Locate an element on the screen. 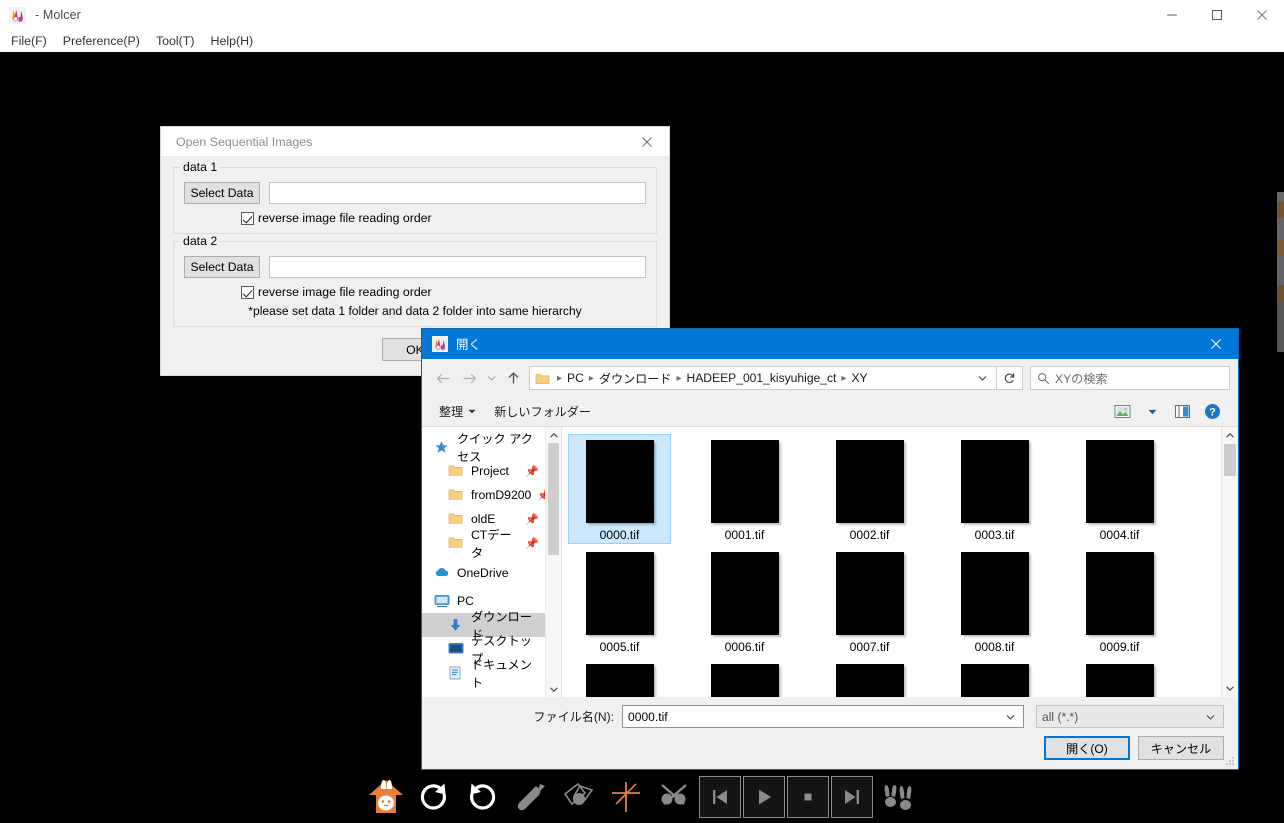  sidebar-item-fromd9200: fromD9200 📌 is located at coordinates (491, 495).